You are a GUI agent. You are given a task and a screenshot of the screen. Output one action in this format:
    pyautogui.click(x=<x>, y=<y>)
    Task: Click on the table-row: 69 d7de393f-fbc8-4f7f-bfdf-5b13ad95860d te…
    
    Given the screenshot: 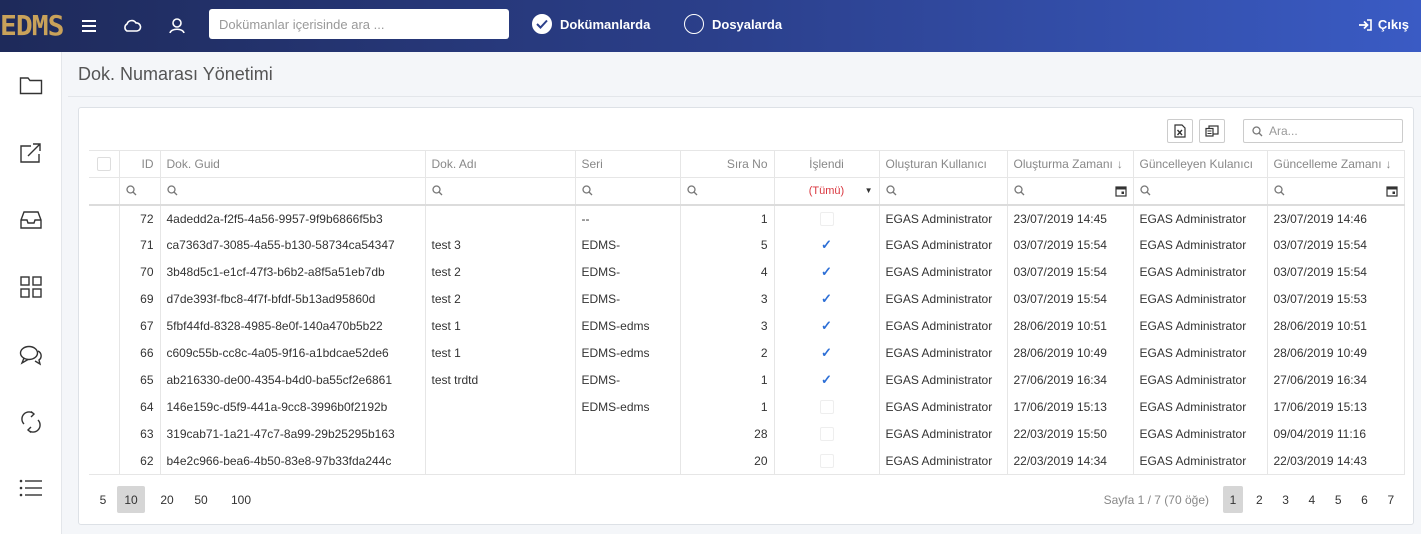 What is the action you would take?
    pyautogui.click(x=747, y=299)
    